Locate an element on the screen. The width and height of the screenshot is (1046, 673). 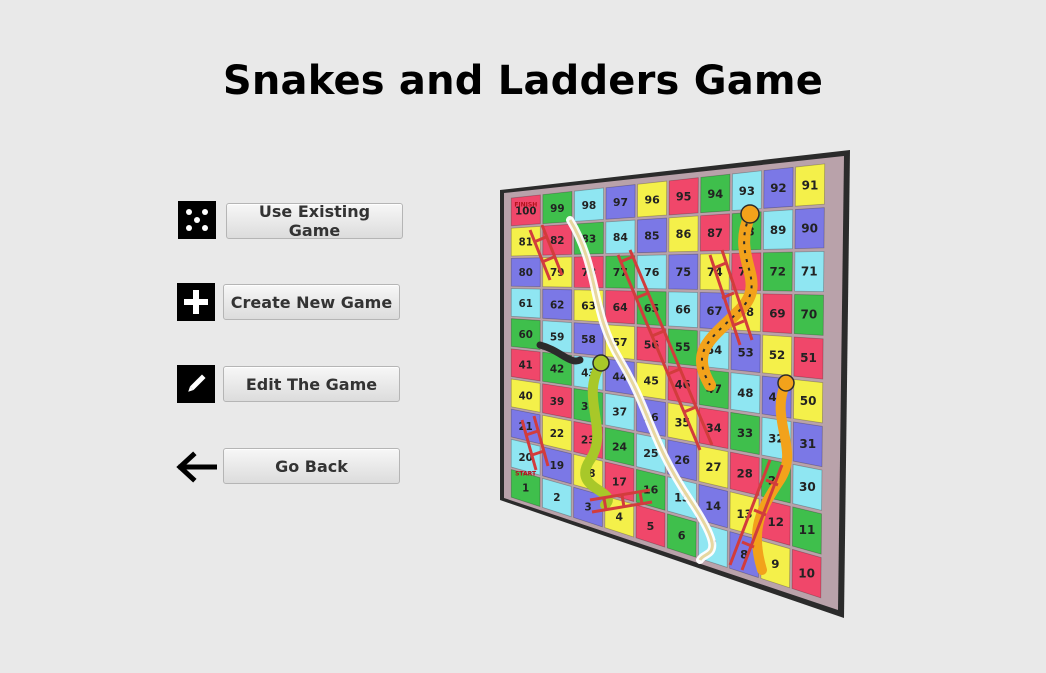
board-cell-number: 9 is located at coordinates (775, 564).